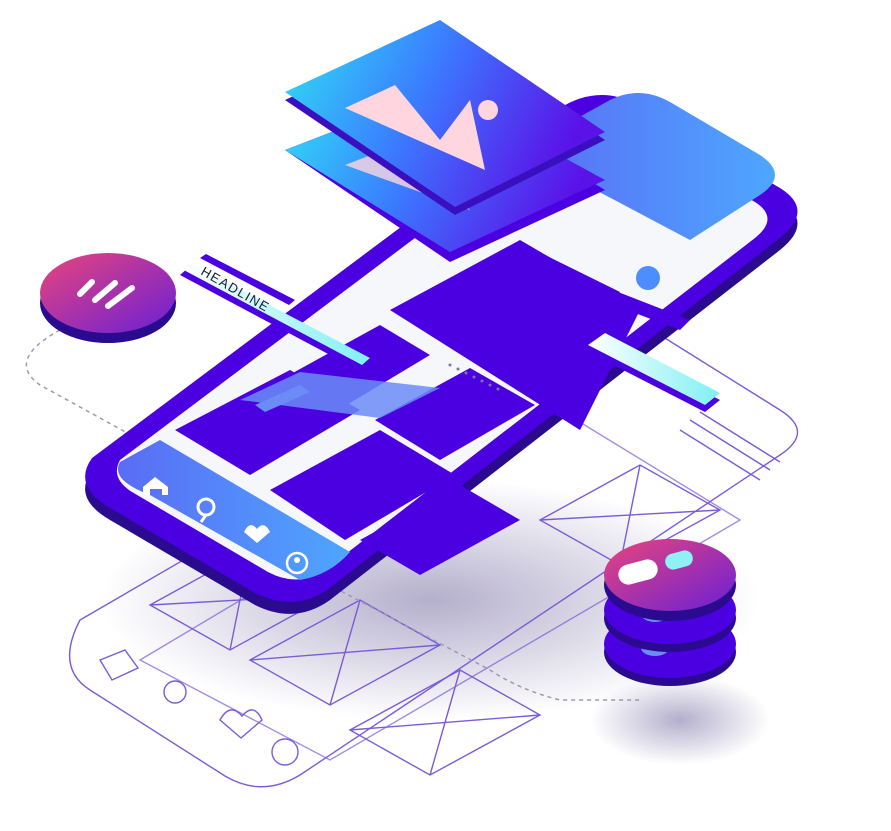  What do you see at coordinates (108, 298) in the screenshot?
I see `menu-badge` at bounding box center [108, 298].